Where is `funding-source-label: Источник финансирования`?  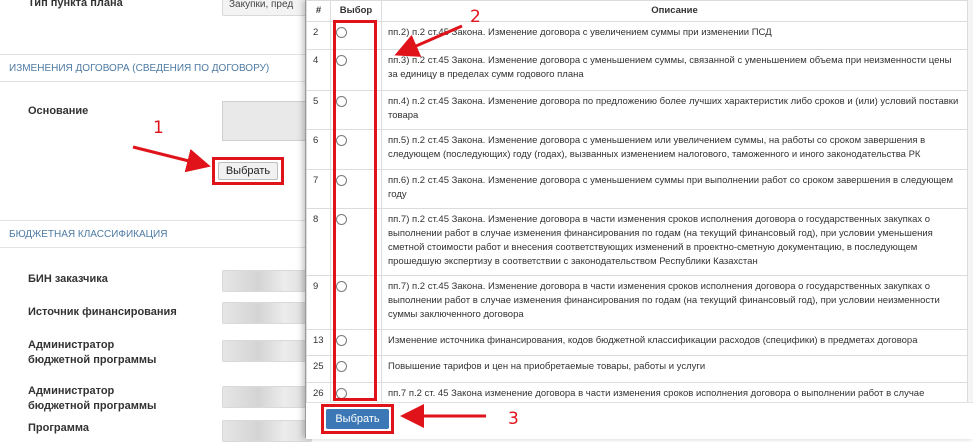 funding-source-label: Источник финансирования is located at coordinates (102, 312).